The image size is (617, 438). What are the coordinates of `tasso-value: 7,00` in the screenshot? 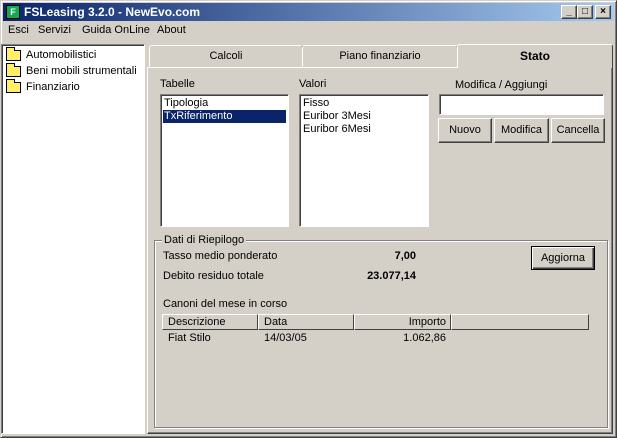 It's located at (405, 256).